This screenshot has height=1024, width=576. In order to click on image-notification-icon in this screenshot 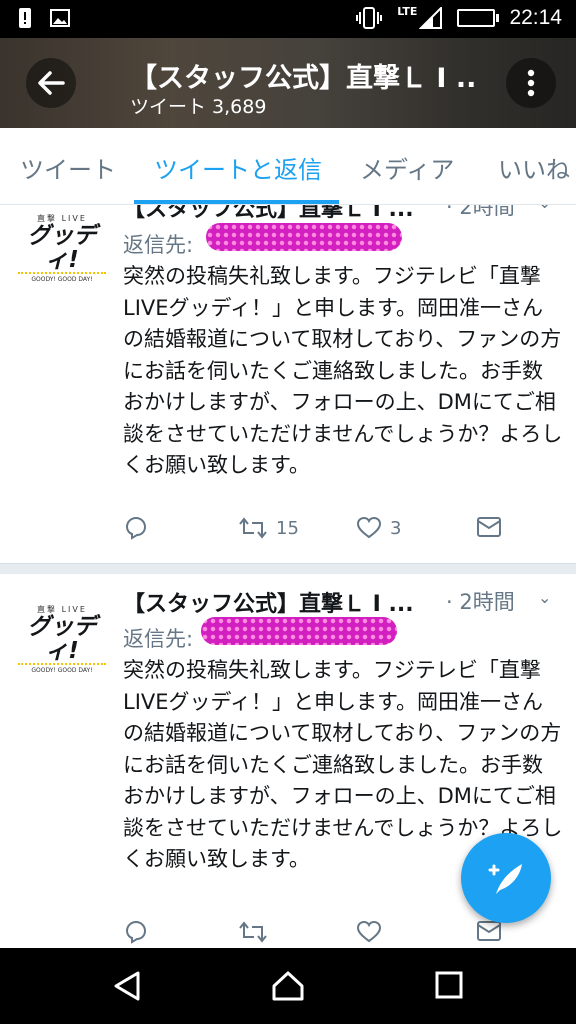, I will do `click(60, 18)`.